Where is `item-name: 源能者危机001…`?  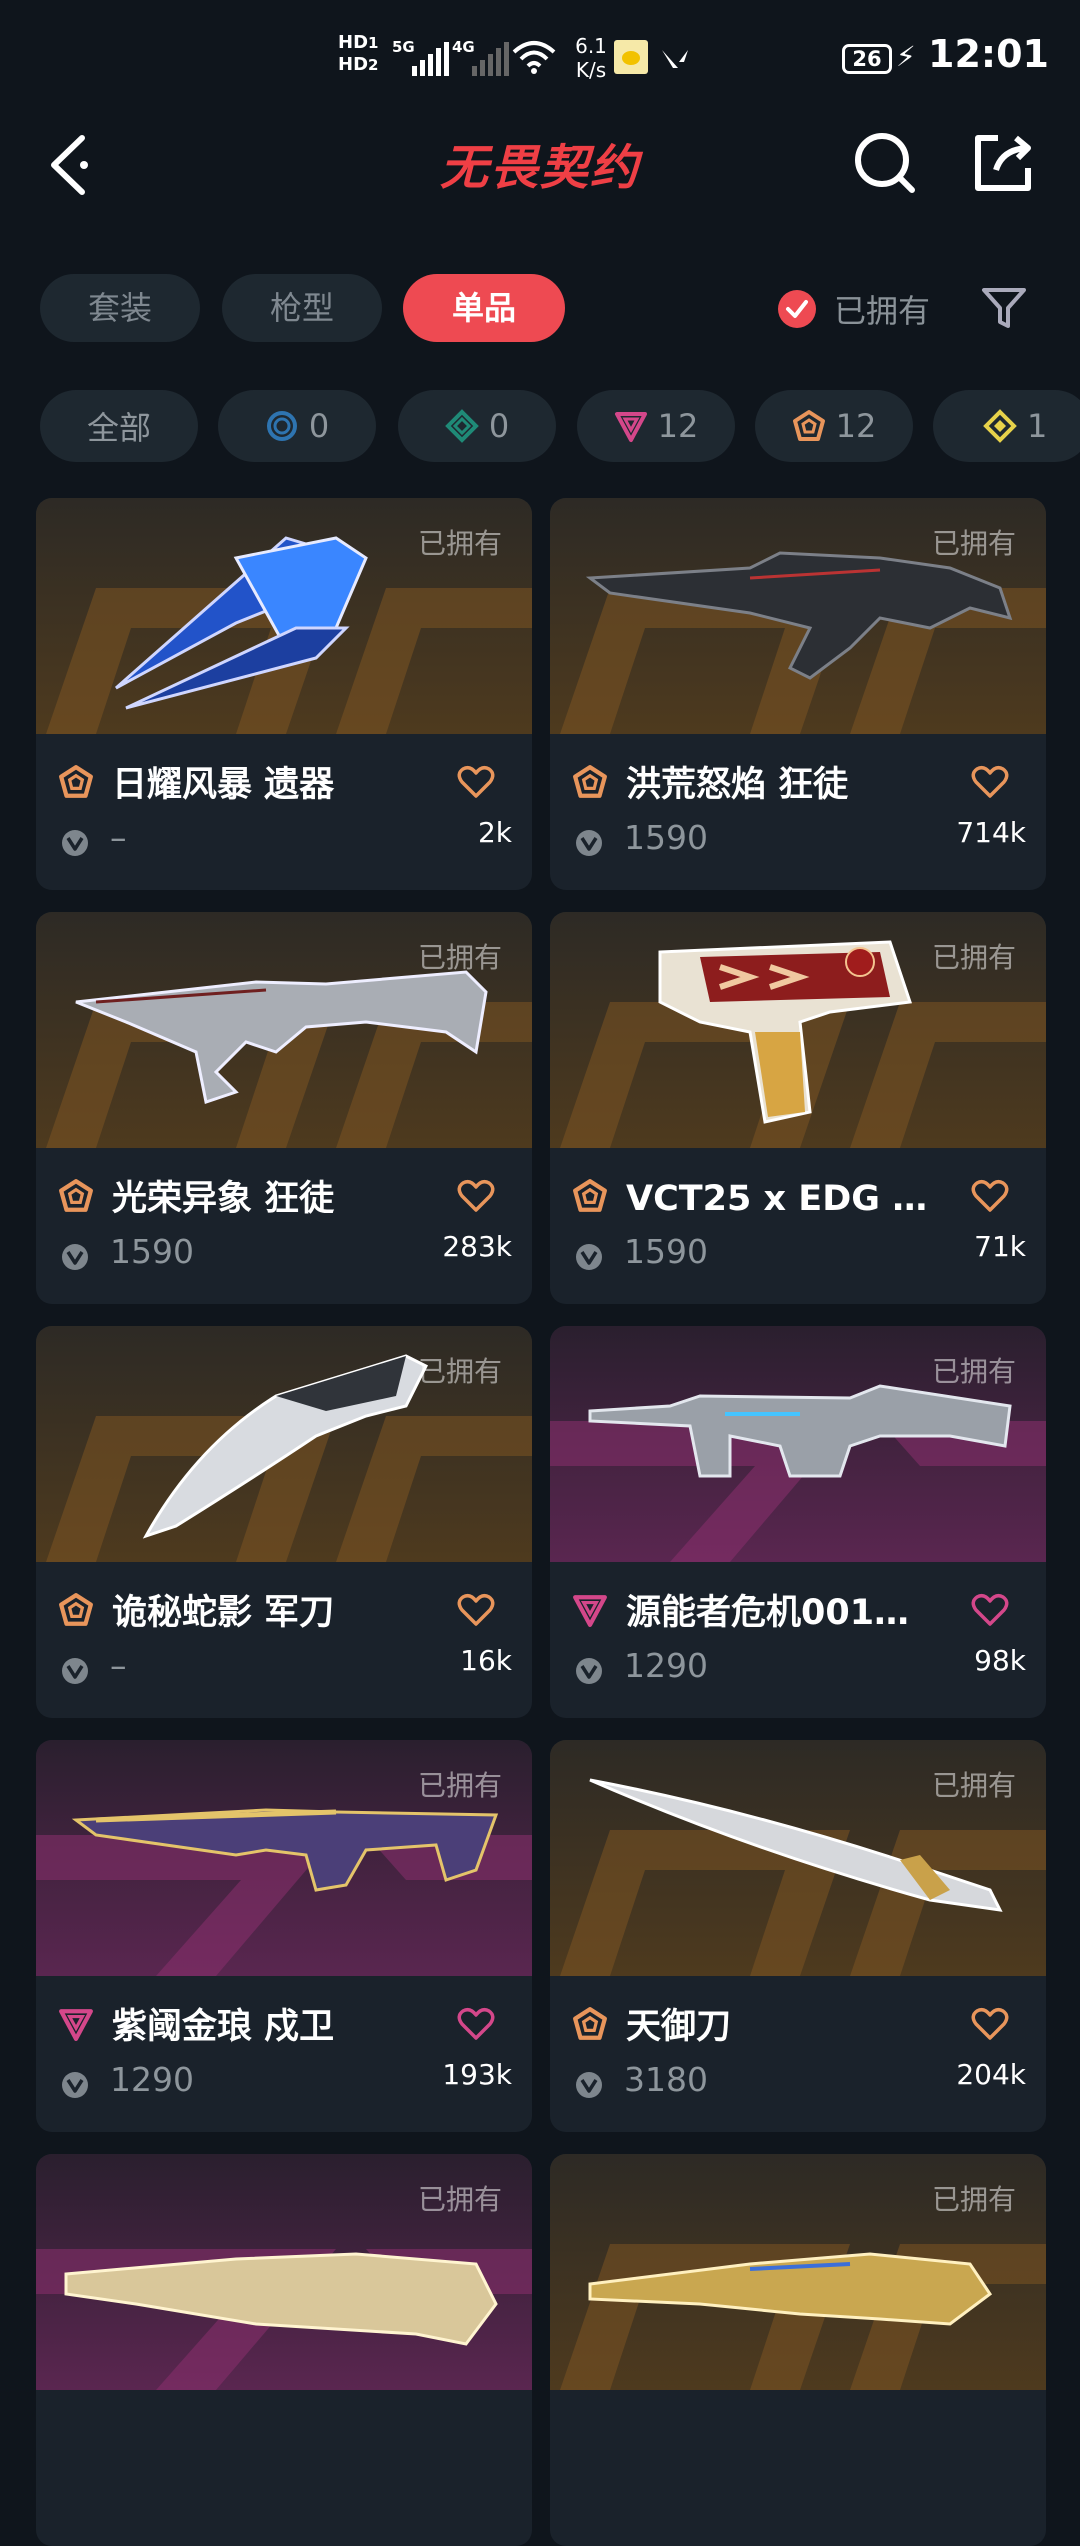
item-name: 源能者危机001… is located at coordinates (768, 1613).